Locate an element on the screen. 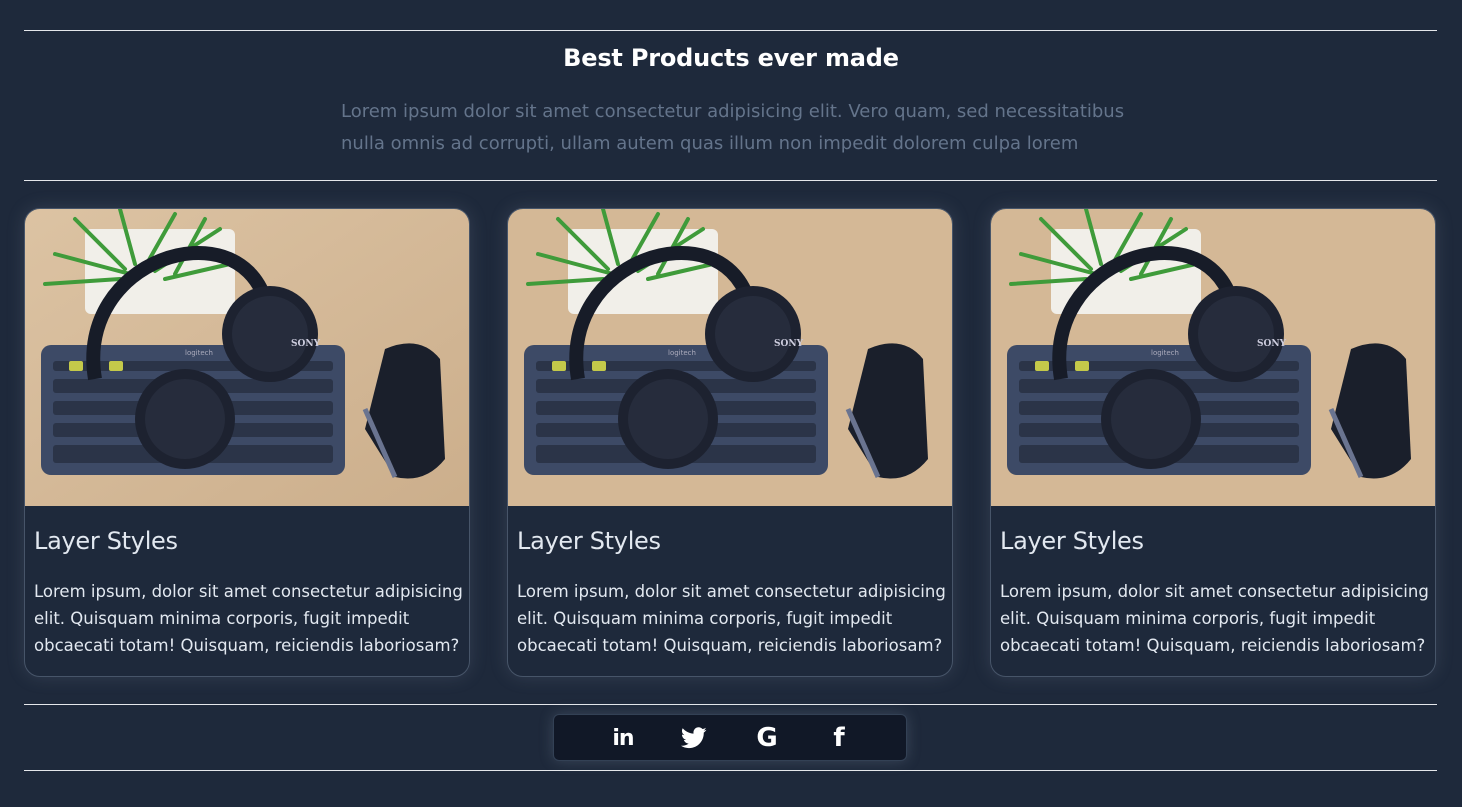  google-icon: G is located at coordinates (767, 738).